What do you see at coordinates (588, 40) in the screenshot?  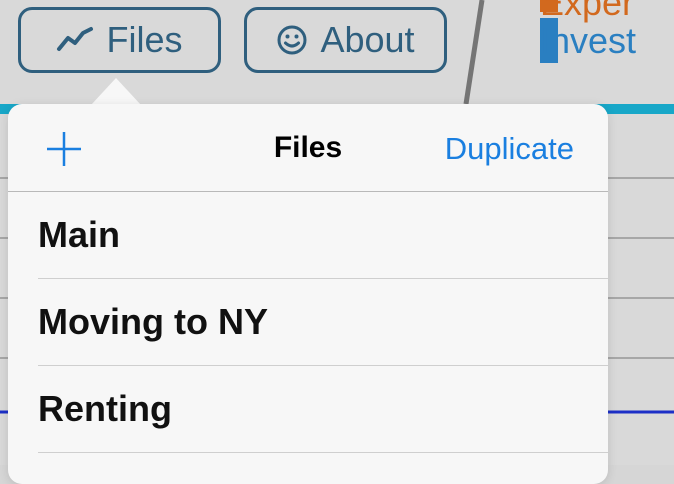 I see `legend-label-investments: Invest` at bounding box center [588, 40].